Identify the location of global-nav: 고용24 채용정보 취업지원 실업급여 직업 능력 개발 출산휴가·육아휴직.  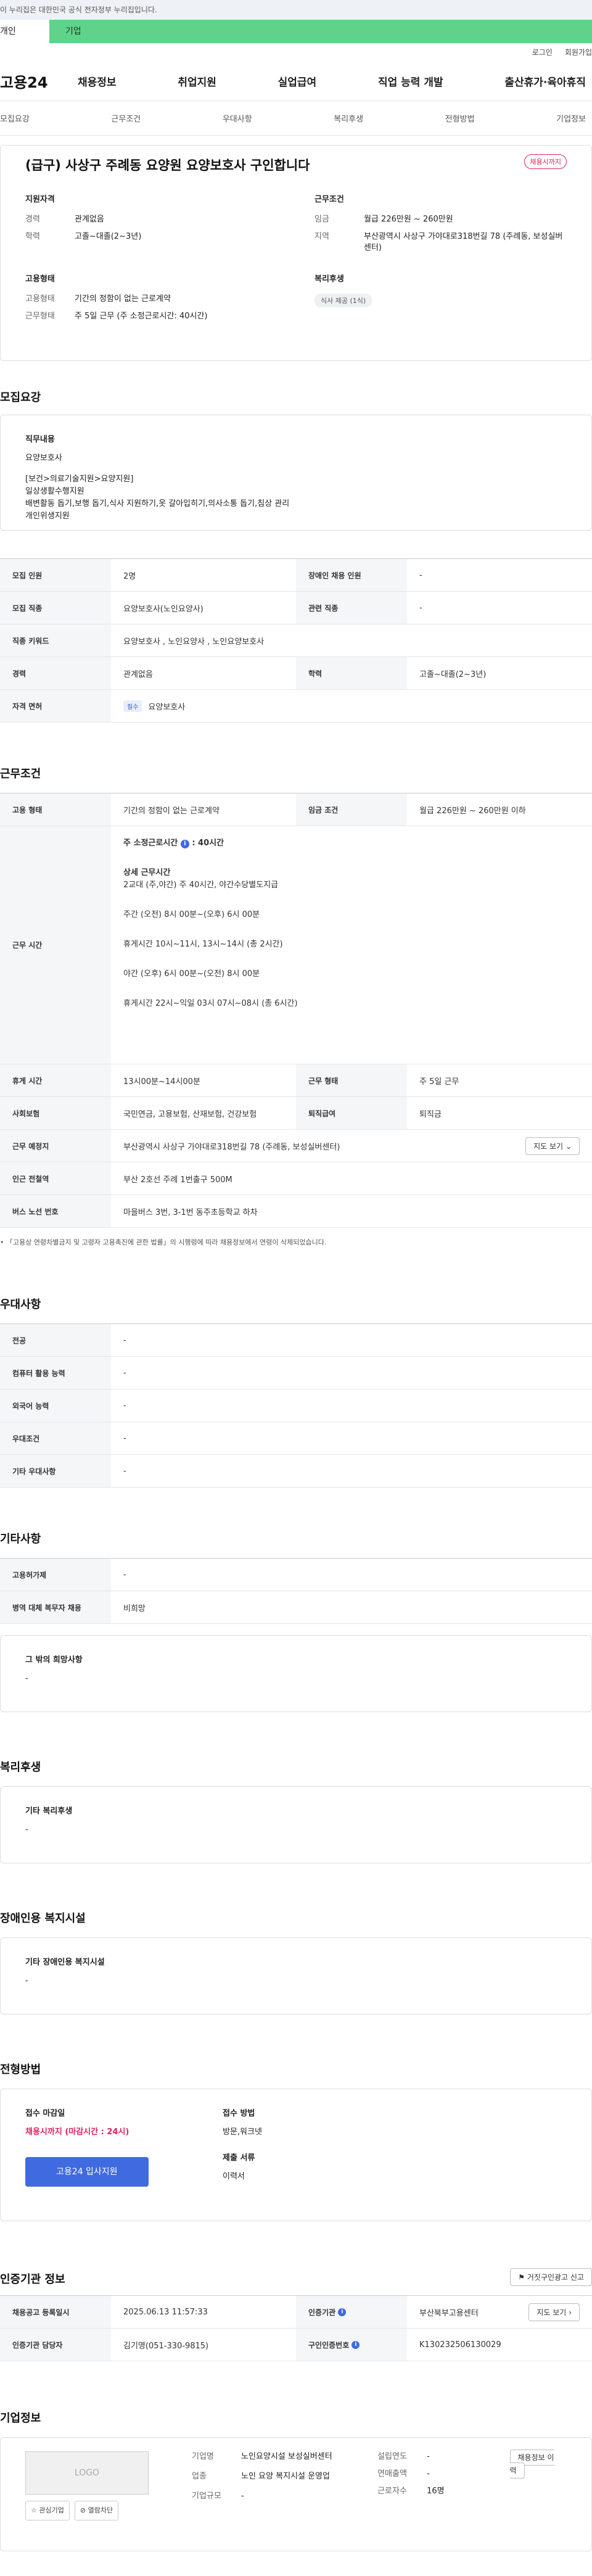
(296, 81).